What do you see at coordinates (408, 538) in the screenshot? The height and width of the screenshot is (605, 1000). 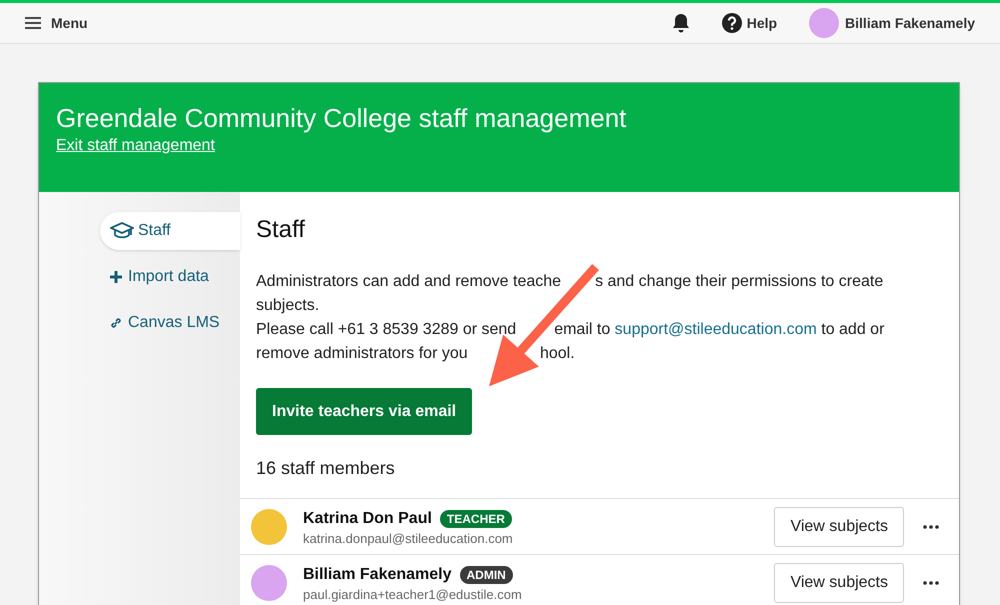 I see `staff-email: katrina.donpaul@stileeducation.com` at bounding box center [408, 538].